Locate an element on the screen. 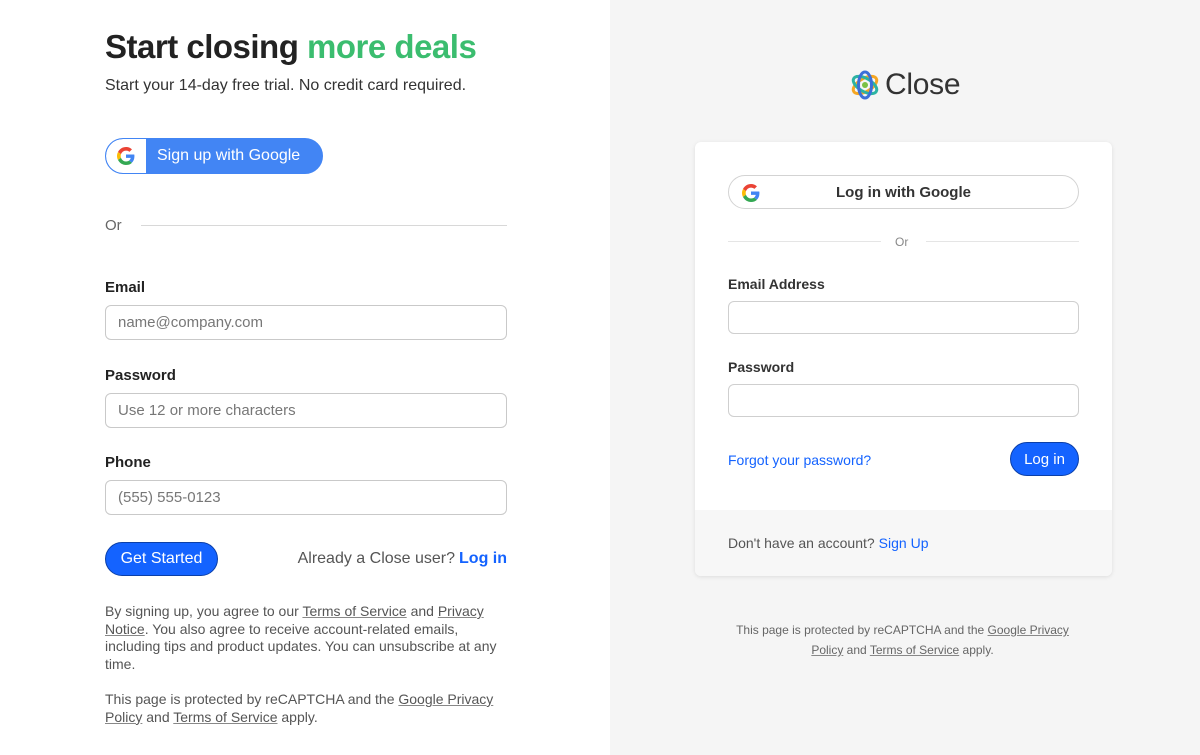  close-logo: Close is located at coordinates (905, 85).